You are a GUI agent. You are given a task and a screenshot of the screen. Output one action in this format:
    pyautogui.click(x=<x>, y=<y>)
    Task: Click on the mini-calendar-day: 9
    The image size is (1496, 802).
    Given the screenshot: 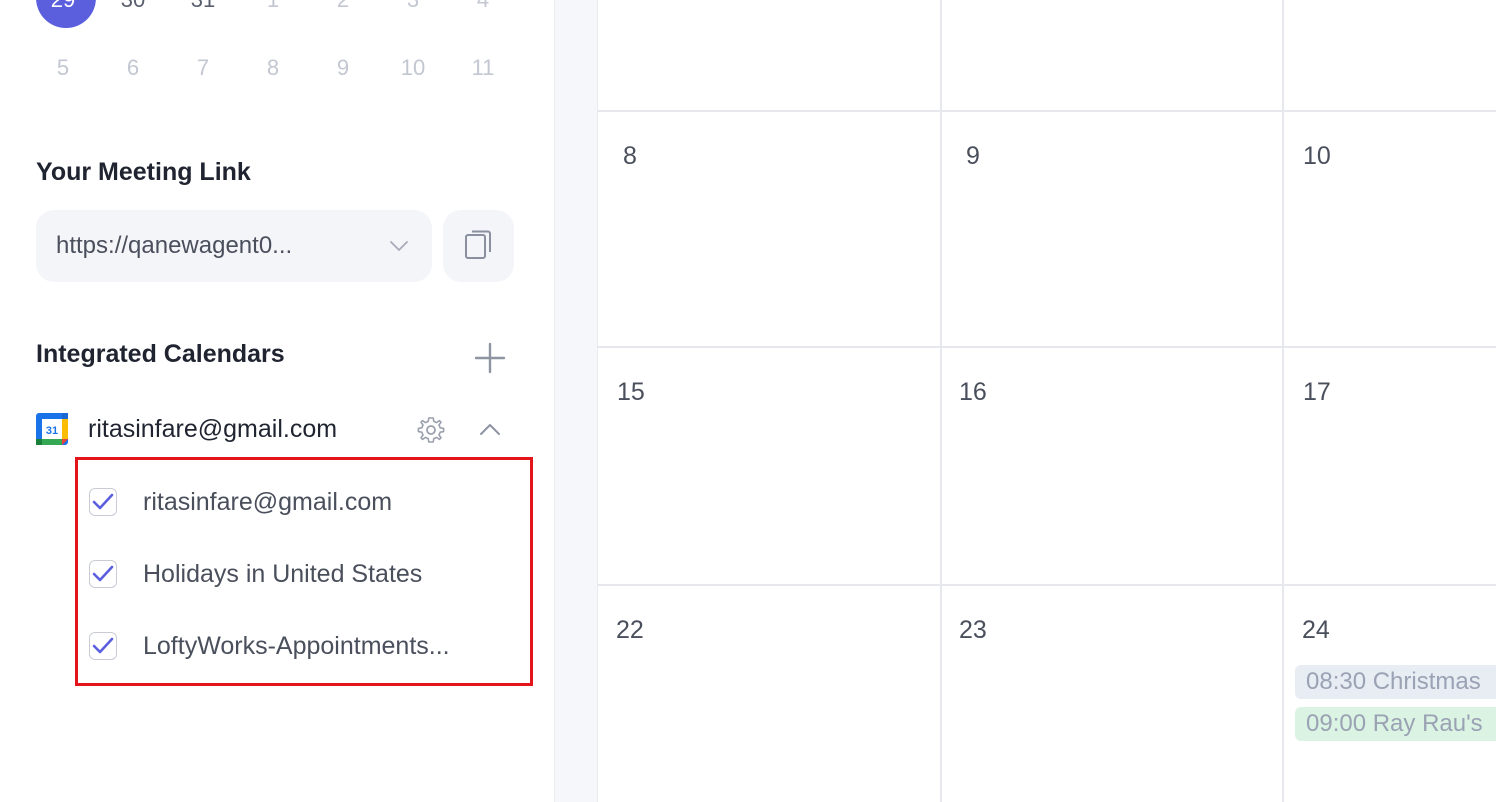 What is the action you would take?
    pyautogui.click(x=343, y=68)
    